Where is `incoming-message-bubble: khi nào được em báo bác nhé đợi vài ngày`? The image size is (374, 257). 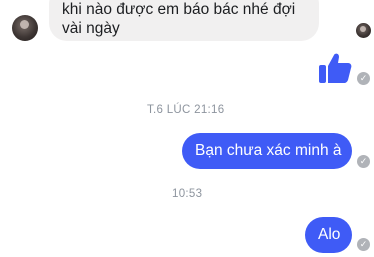 incoming-message-bubble: khi nào được em báo bác nhé đợi vài ngày is located at coordinates (184, 20).